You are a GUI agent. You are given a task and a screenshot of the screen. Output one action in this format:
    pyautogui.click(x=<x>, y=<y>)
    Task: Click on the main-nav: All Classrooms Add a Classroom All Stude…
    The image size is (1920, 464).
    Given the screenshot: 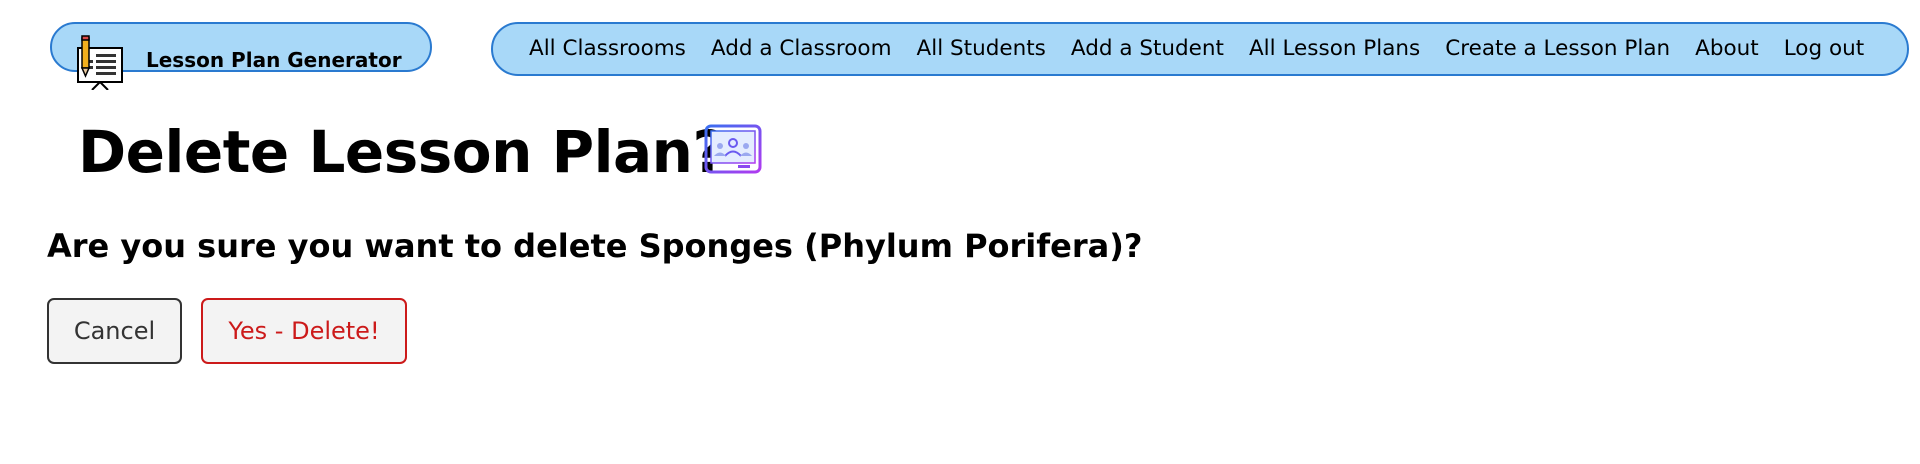 What is the action you would take?
    pyautogui.click(x=1200, y=49)
    